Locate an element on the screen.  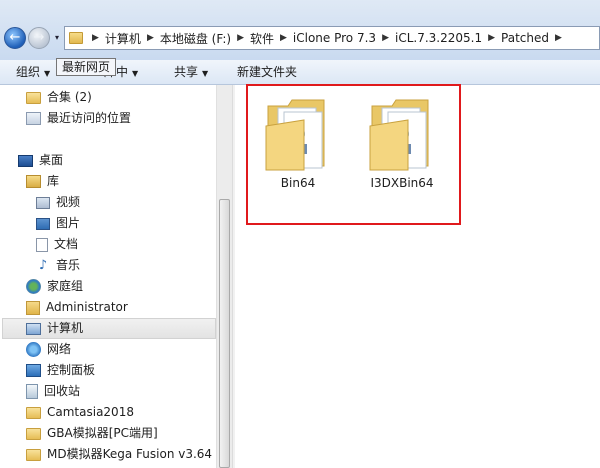
nav-item-documents: 文档 is located at coordinates (57, 244).